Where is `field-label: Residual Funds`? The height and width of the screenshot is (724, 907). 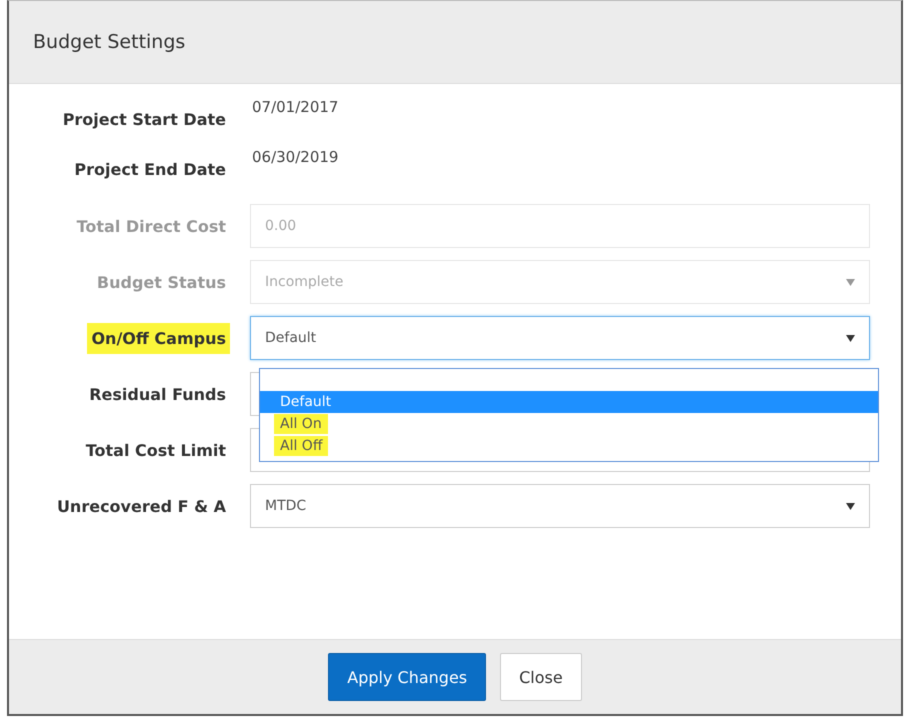
field-label: Residual Funds is located at coordinates (157, 395).